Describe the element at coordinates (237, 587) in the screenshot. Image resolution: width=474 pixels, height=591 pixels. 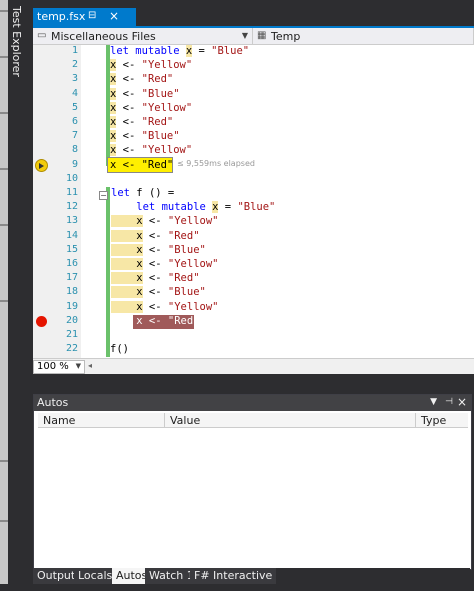
I see `window-bottom-edge` at that location.